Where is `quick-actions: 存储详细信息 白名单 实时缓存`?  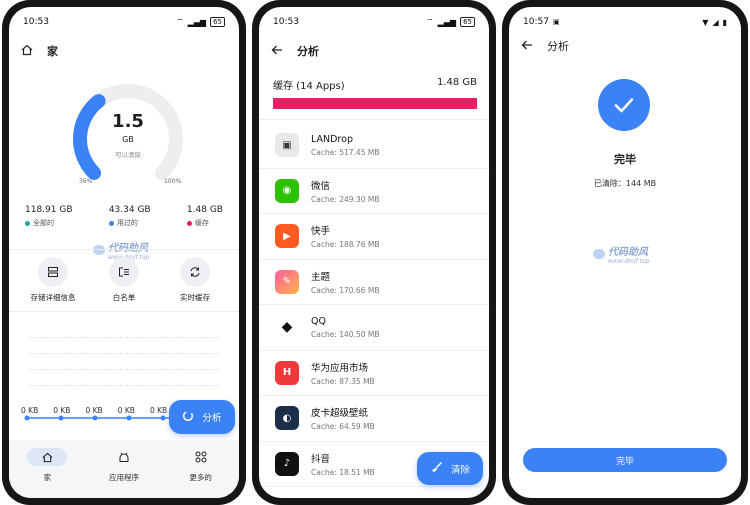 quick-actions: 存储详细信息 白名单 实时缓存 is located at coordinates (124, 280).